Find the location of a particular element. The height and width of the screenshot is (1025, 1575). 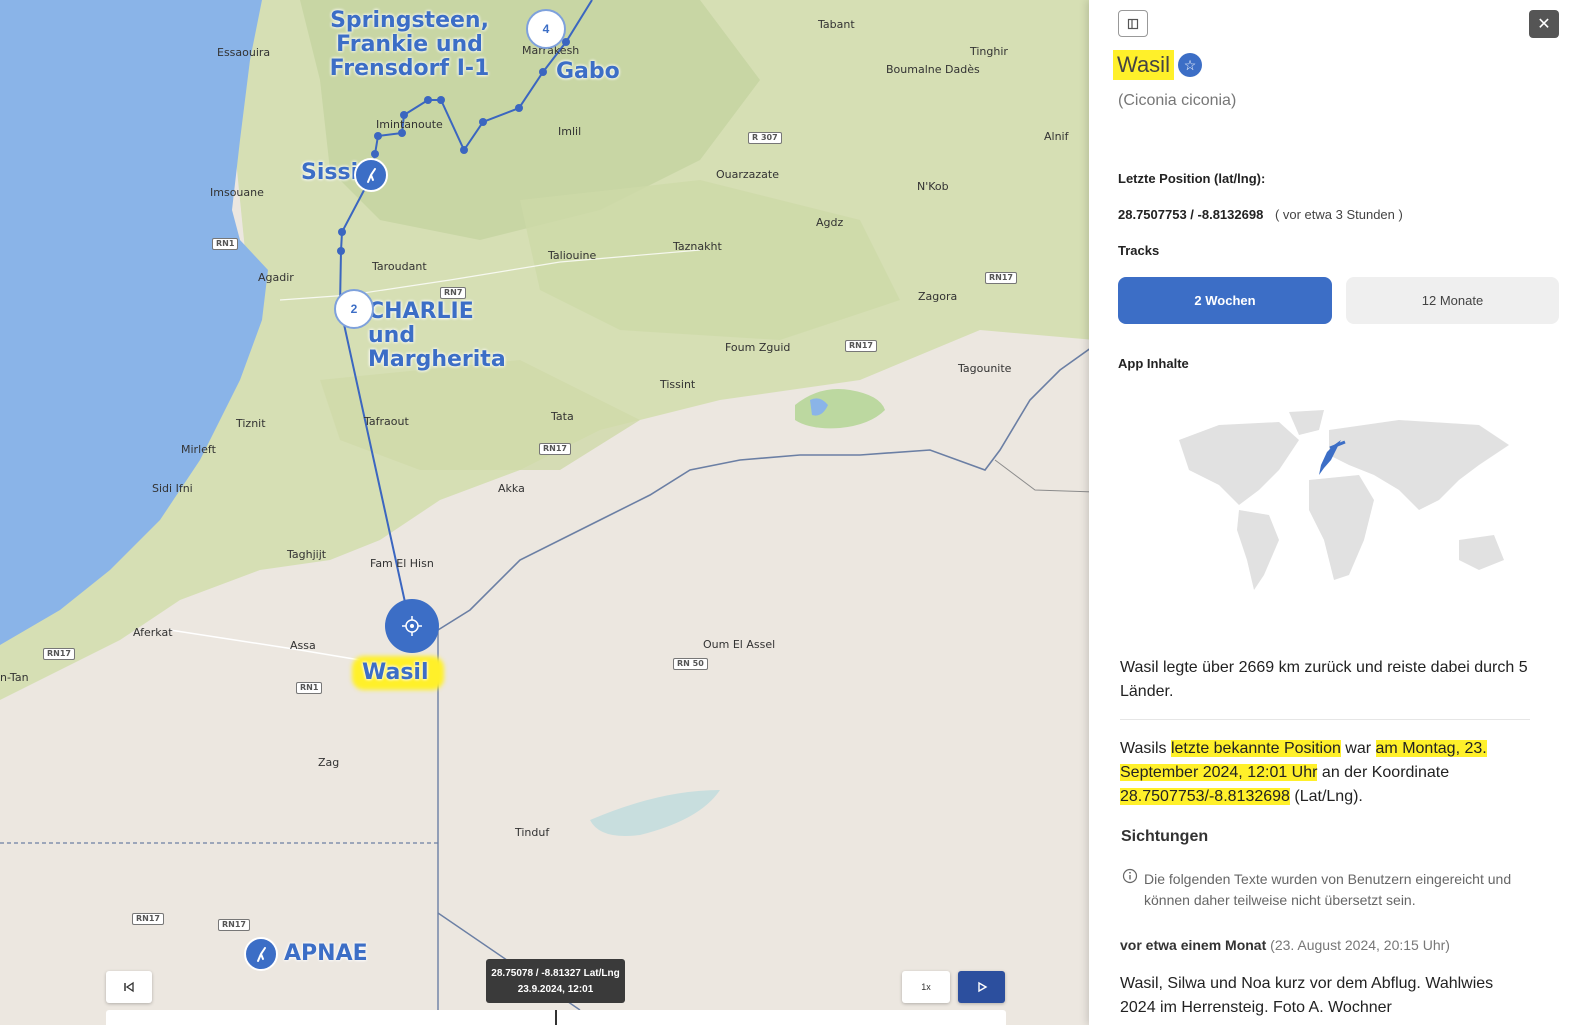

place-label: Agadir is located at coordinates (276, 277).